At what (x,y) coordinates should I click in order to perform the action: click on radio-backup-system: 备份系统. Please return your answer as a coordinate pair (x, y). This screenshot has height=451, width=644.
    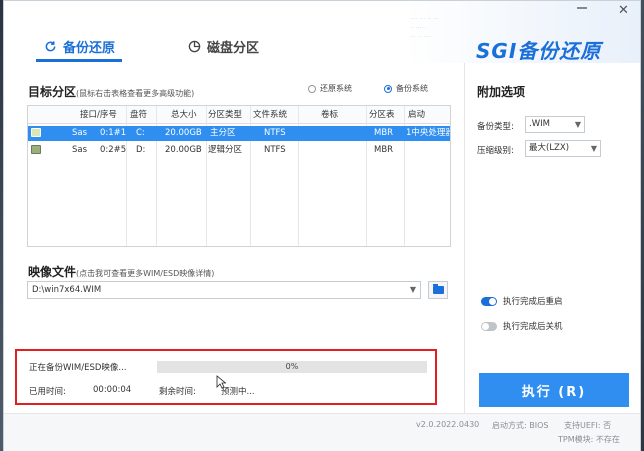
    Looking at the image, I should click on (406, 88).